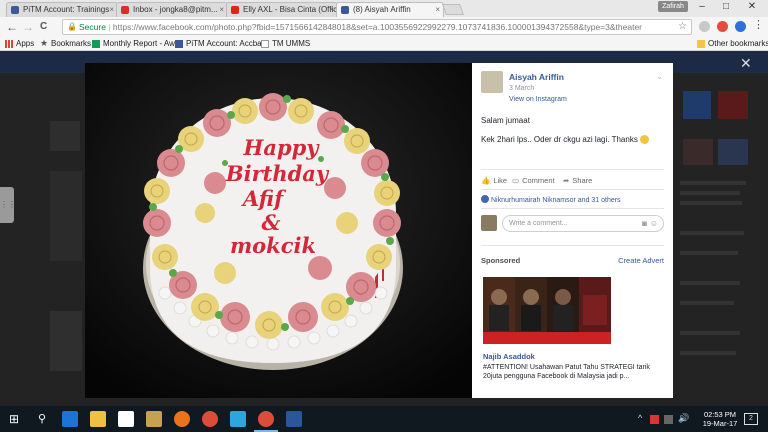 This screenshot has height=432, width=768. What do you see at coordinates (668, 419) in the screenshot?
I see `network-tray-icon` at bounding box center [668, 419].